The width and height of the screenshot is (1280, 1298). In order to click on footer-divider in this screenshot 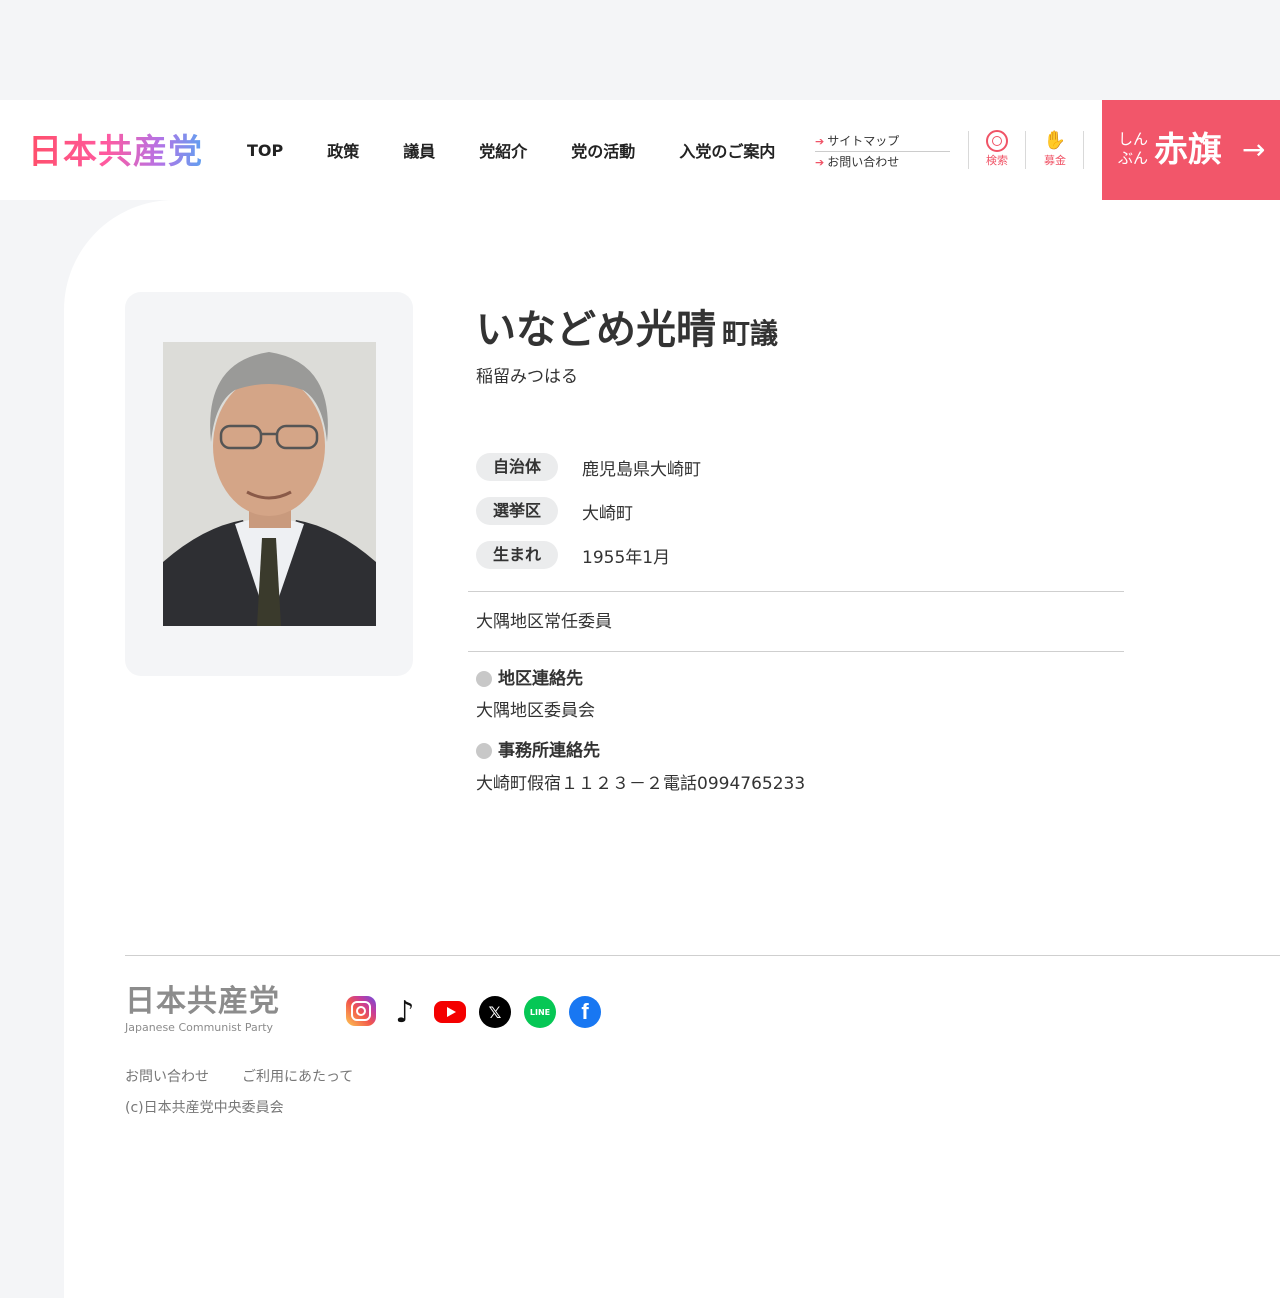, I will do `click(702, 955)`.